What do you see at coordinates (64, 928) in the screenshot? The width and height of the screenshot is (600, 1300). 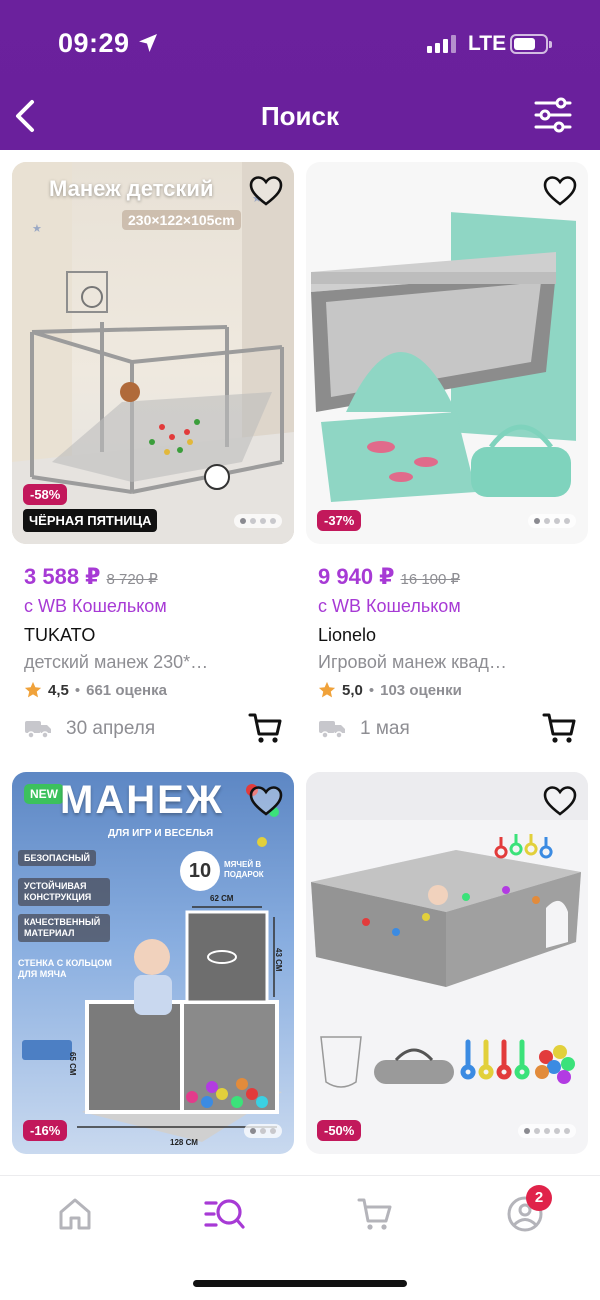 I see `feature-label: КАЧЕСТВЕННЫЙ МАТЕРИАЛ` at bounding box center [64, 928].